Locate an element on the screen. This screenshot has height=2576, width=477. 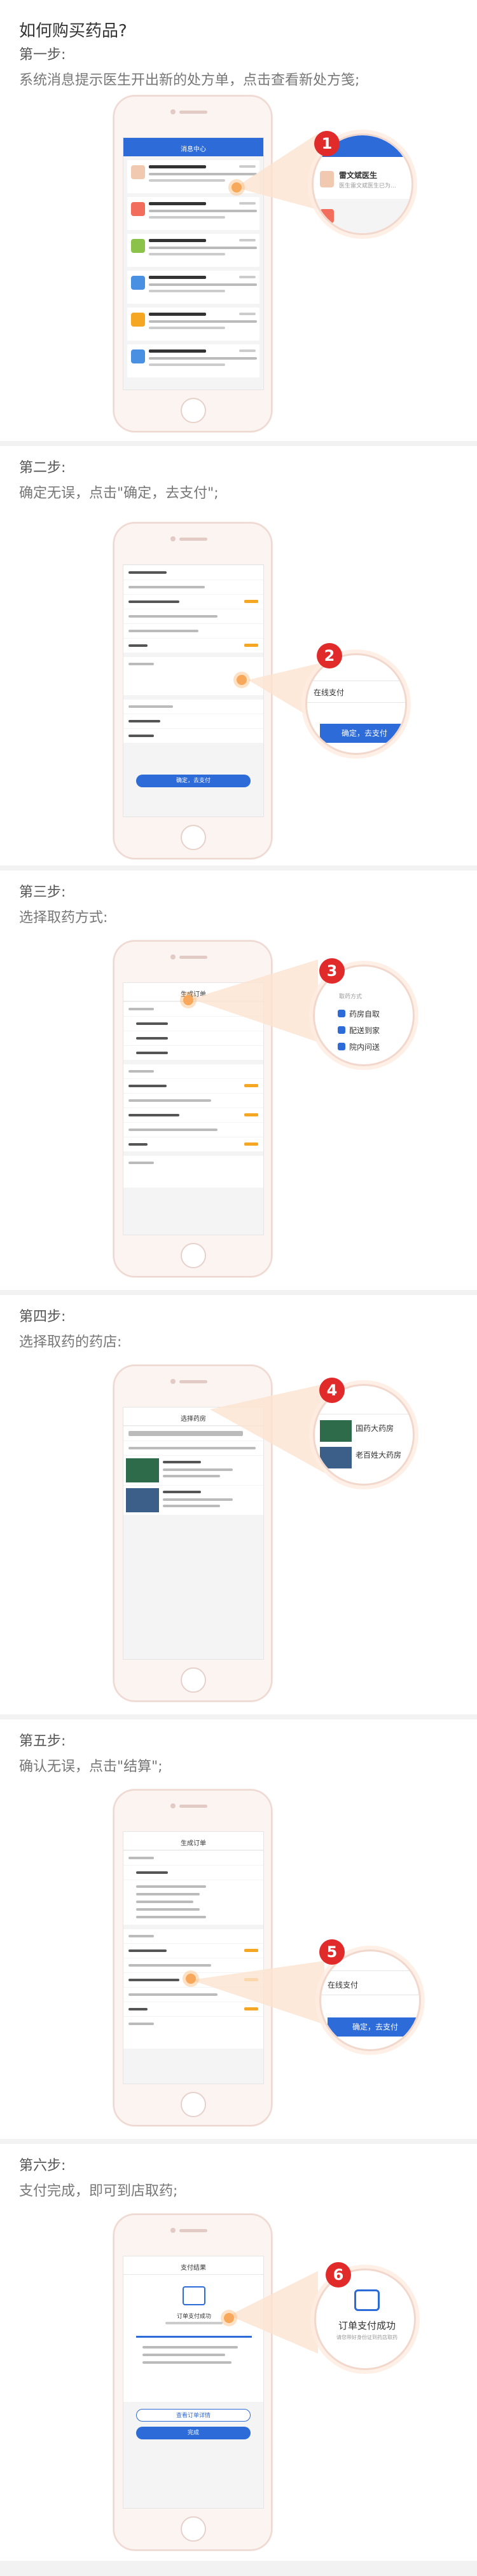
step-5-screen: 生成订单 is located at coordinates (194, 1957).